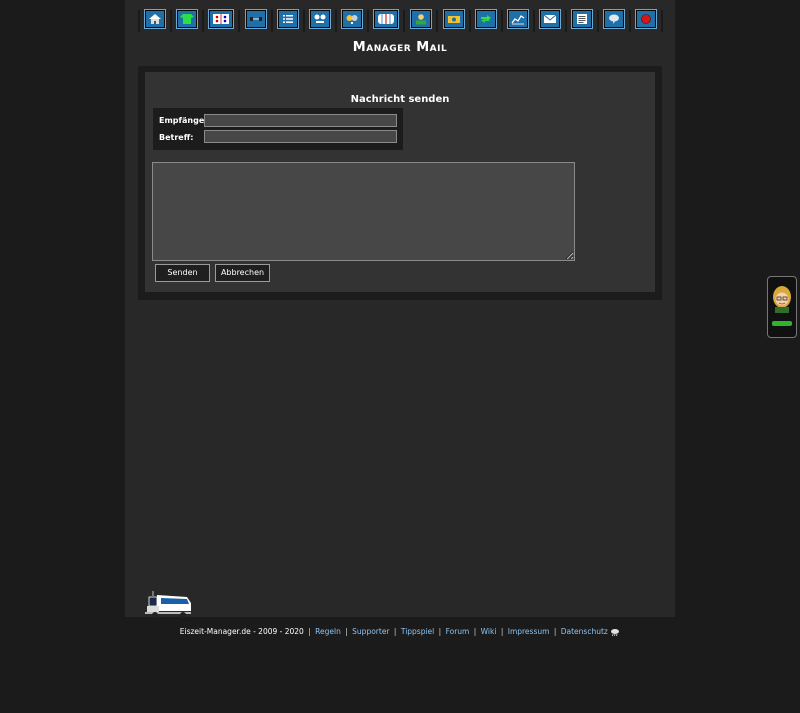  I want to click on weather-icon, so click(615, 631).